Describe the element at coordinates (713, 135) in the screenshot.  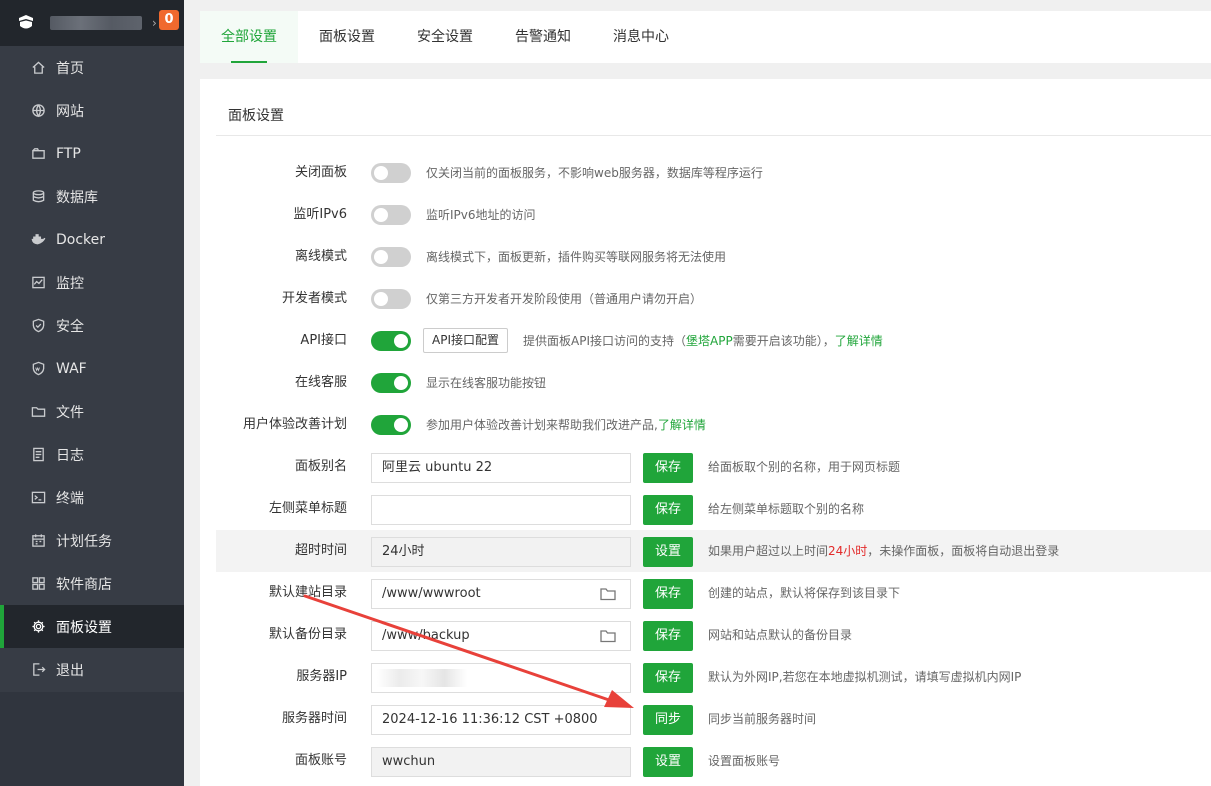
I see `divider` at that location.